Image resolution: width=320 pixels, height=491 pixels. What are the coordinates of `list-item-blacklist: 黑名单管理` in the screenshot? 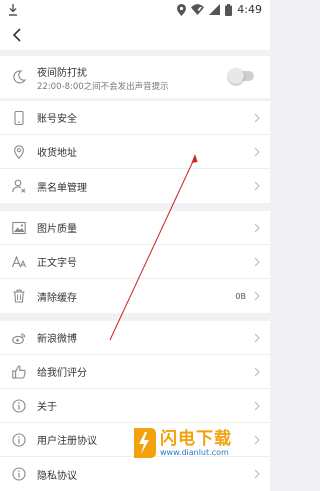 It's located at (135, 186).